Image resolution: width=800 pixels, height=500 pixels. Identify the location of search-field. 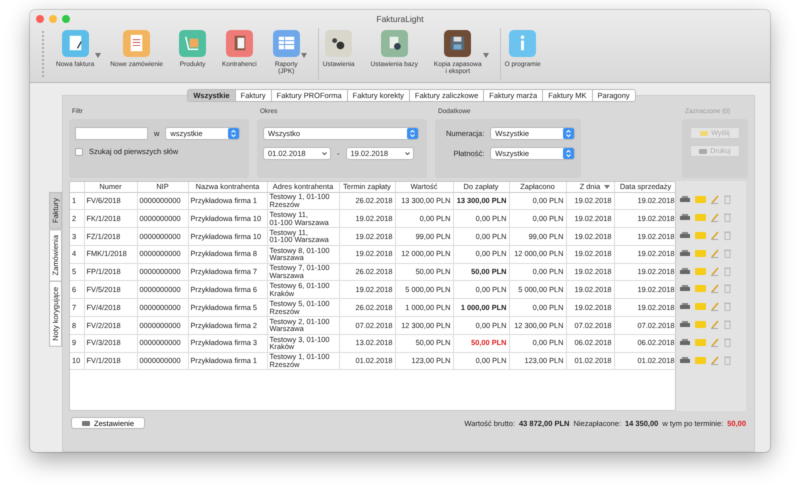
(111, 133).